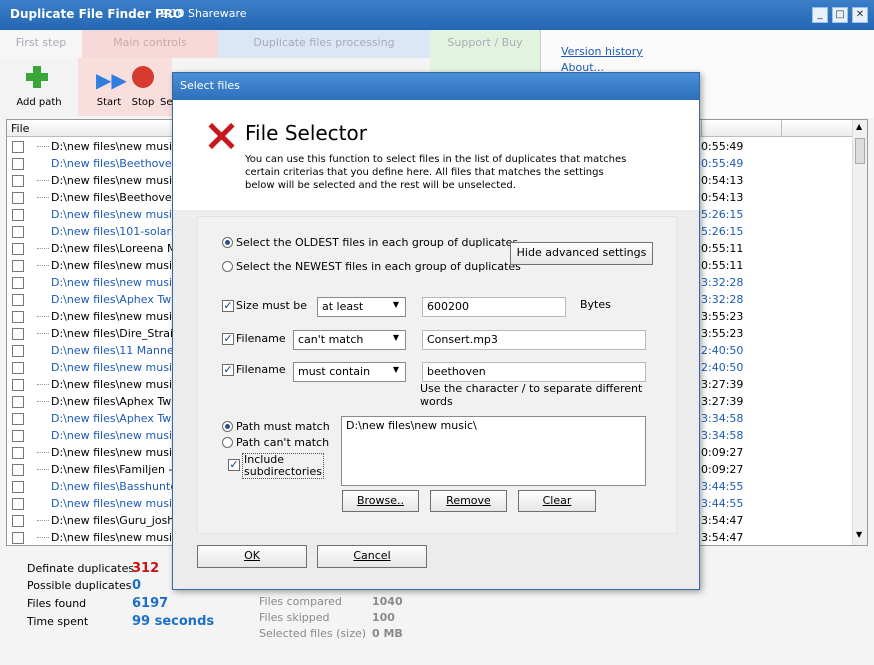 The width and height of the screenshot is (874, 665). What do you see at coordinates (300, 601) in the screenshot?
I see `stat-compared-label: Files compared` at bounding box center [300, 601].